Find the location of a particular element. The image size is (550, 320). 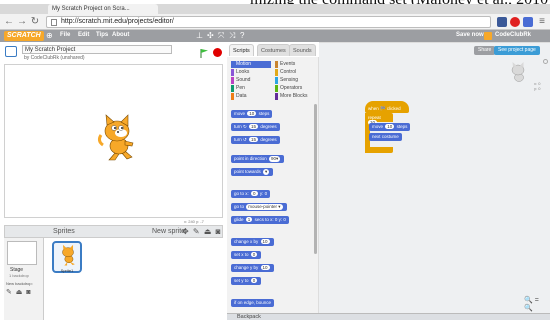

category-sensing: Sensing is located at coordinates (295, 80).